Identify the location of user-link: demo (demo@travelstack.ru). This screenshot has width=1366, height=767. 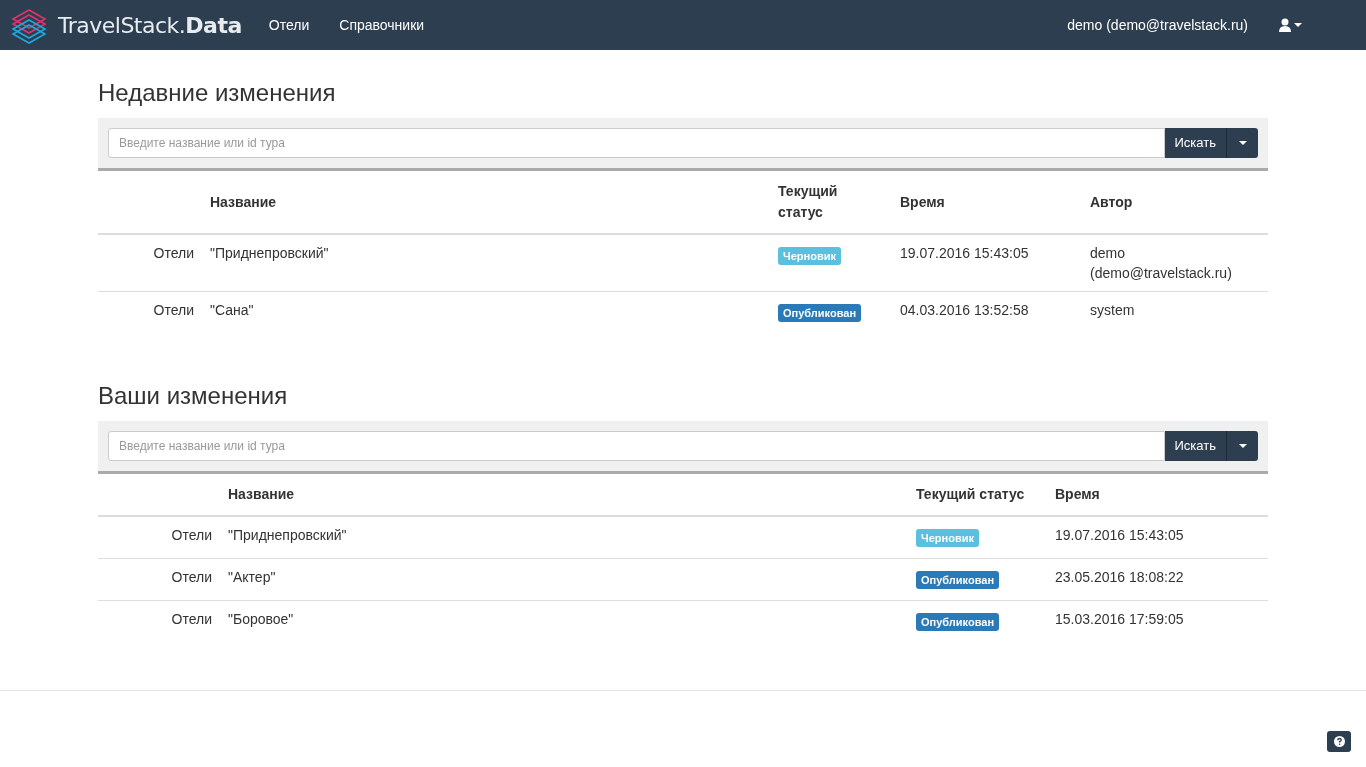
(1157, 25).